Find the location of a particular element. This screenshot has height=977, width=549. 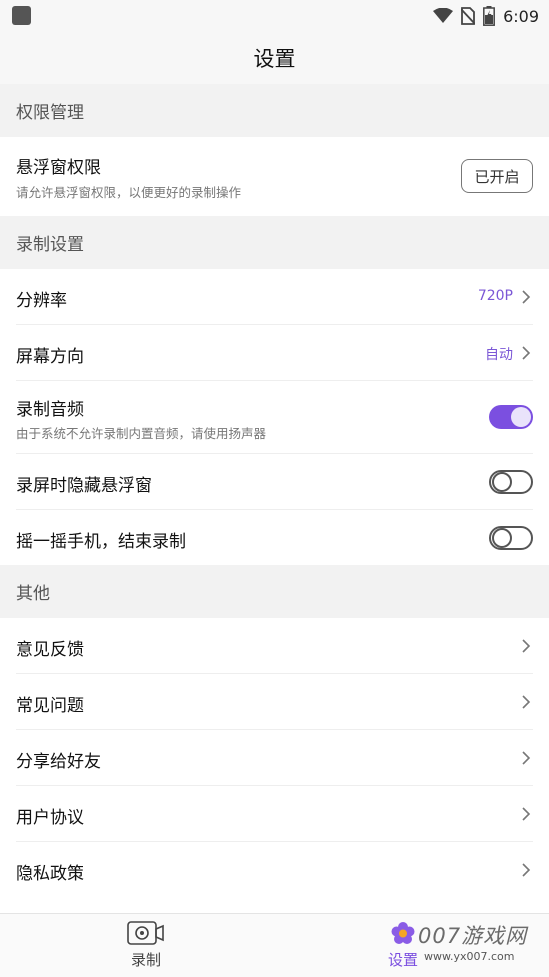

watermark-url: www.yx007.com is located at coordinates (469, 956).